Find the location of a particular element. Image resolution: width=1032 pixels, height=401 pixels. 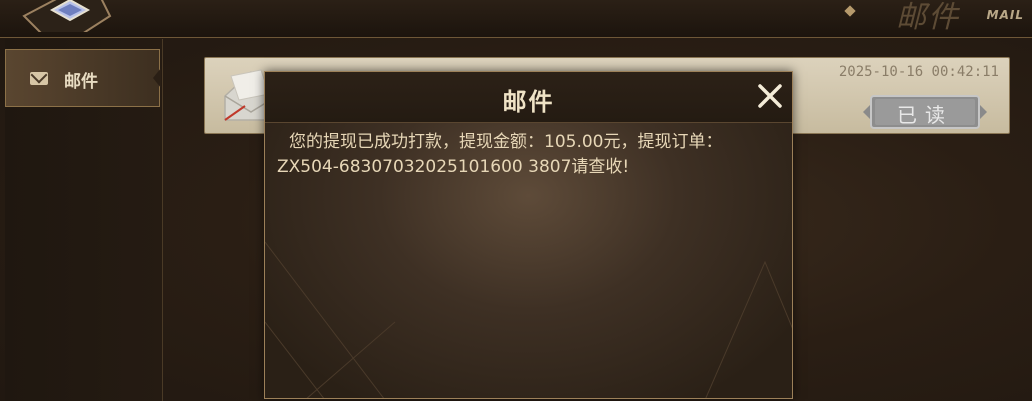

sidebar-item-mail: 邮件 is located at coordinates (83, 78).